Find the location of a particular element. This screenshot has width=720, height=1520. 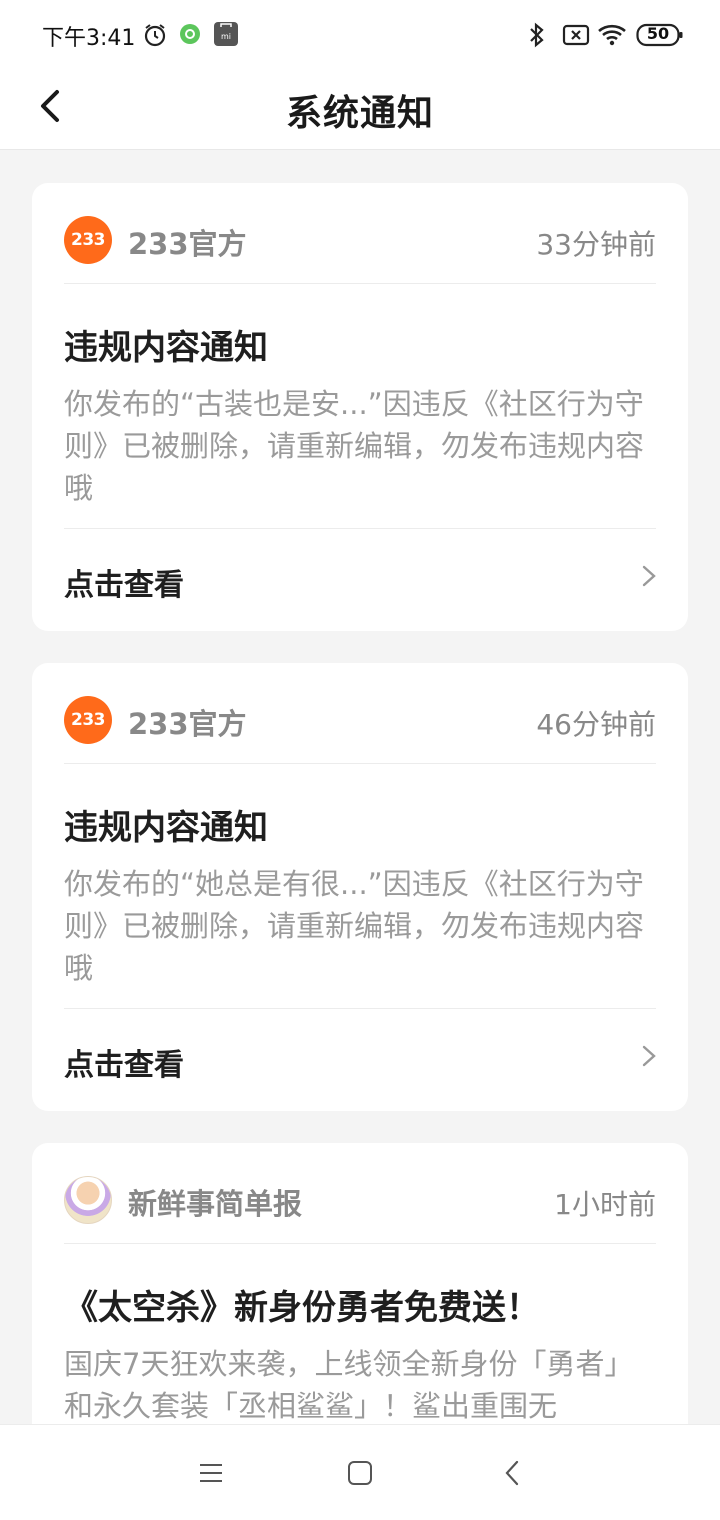

avatar is located at coordinates (88, 1200).